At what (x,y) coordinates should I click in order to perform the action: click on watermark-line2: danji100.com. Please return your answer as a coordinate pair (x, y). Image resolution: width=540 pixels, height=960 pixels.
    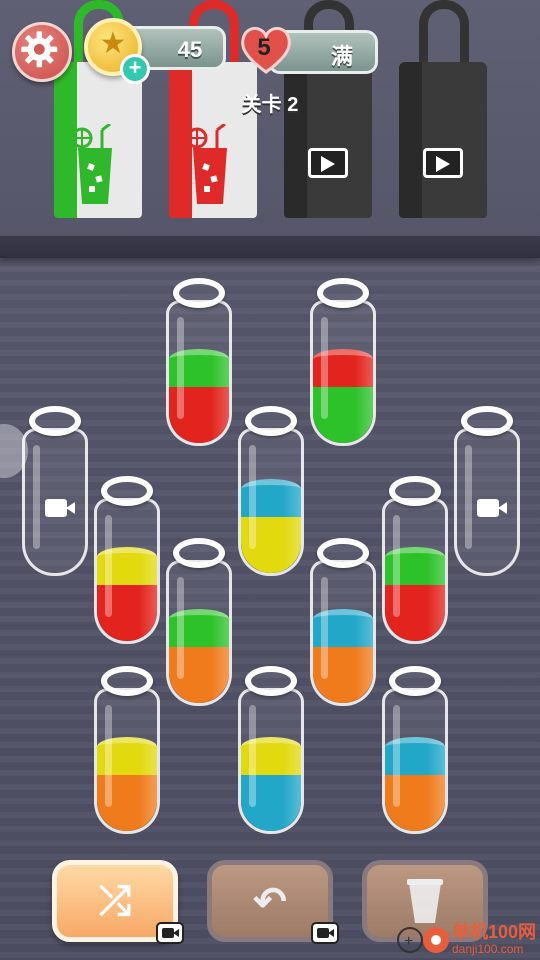
    Looking at the image, I should click on (488, 949).